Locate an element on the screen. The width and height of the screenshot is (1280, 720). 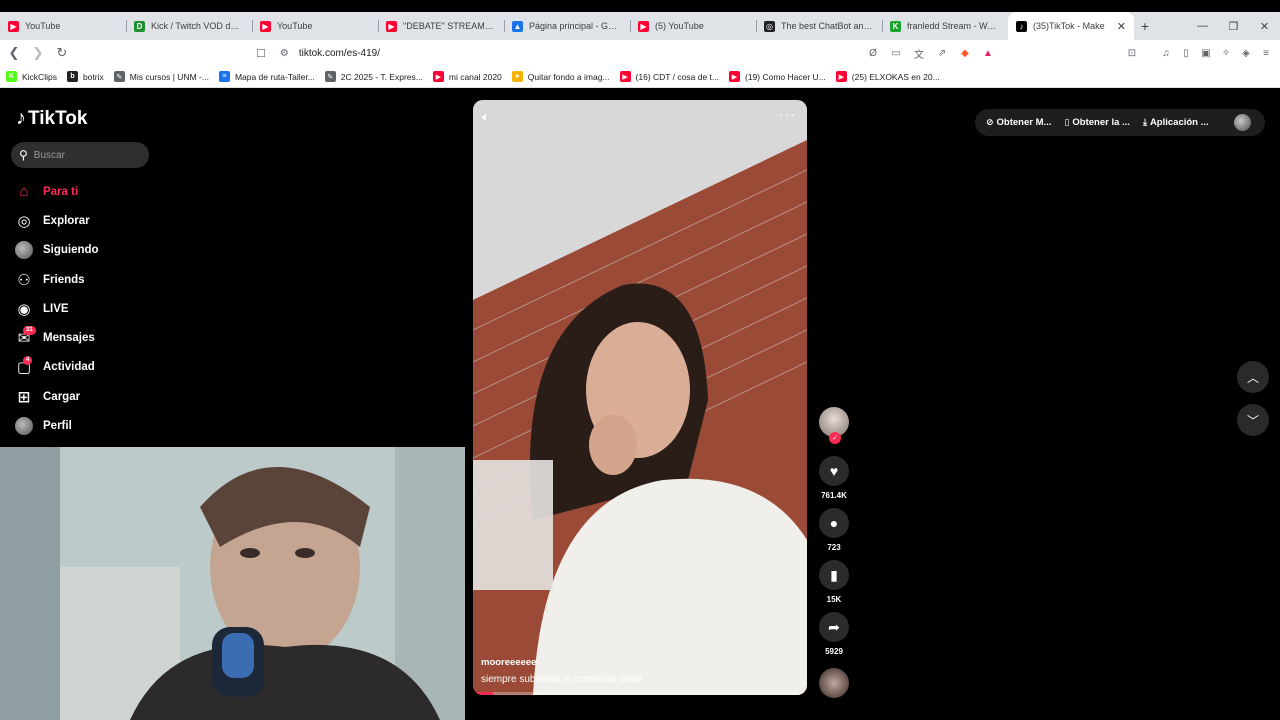
sidebar-icon: ▯ is located at coordinates (1186, 53).